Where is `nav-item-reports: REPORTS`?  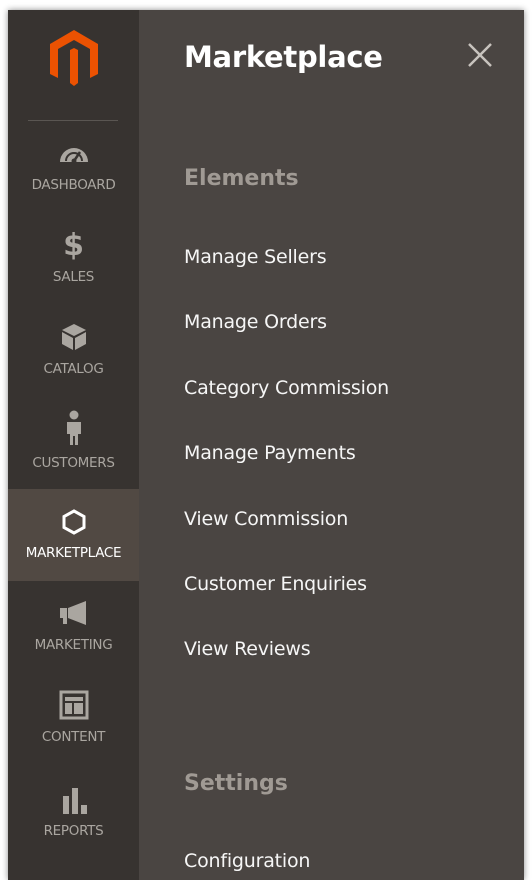 nav-item-reports: REPORTS is located at coordinates (73, 818).